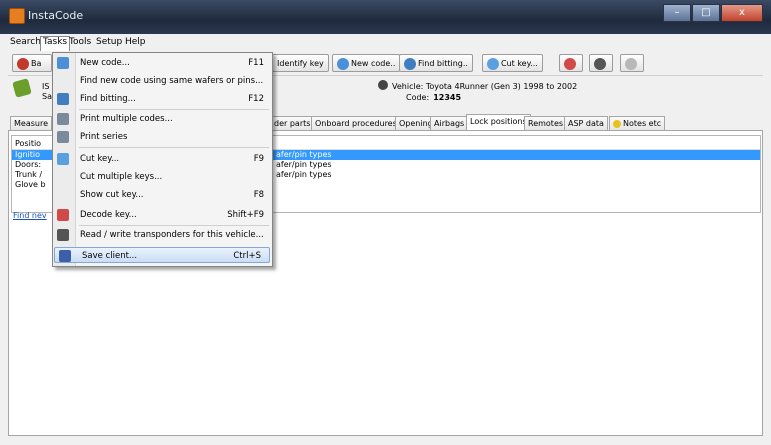 The image size is (771, 445). I want to click on find-new-link: Find nev, so click(30, 215).